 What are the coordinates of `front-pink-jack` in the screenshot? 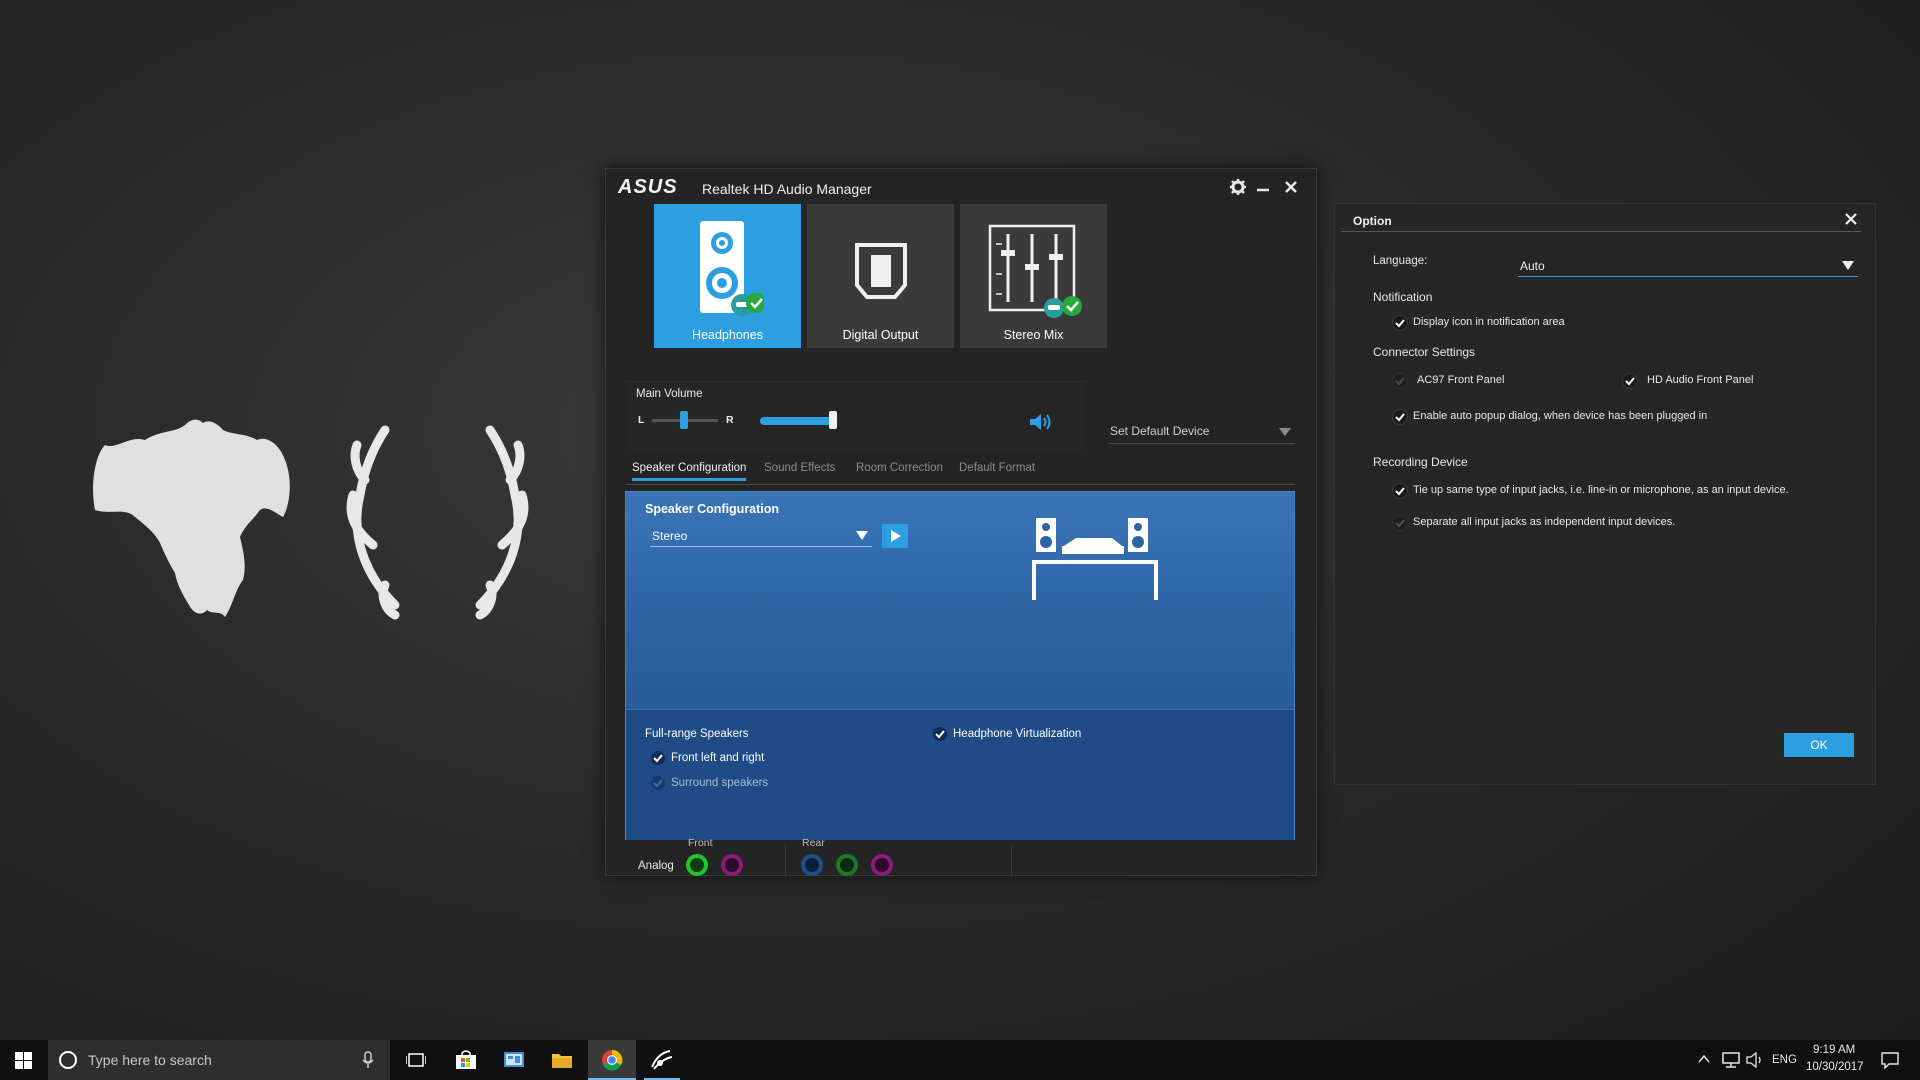 It's located at (732, 865).